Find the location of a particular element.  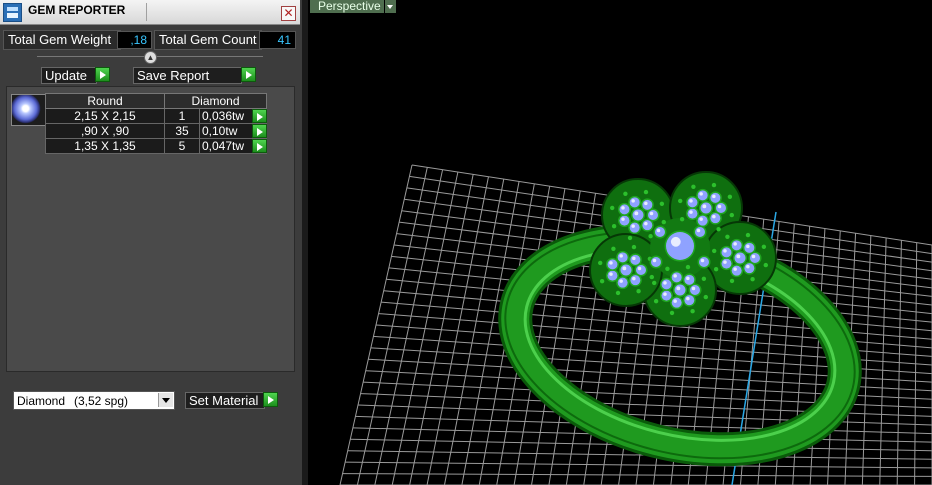

window-title: GEM REPORTER is located at coordinates (77, 10).